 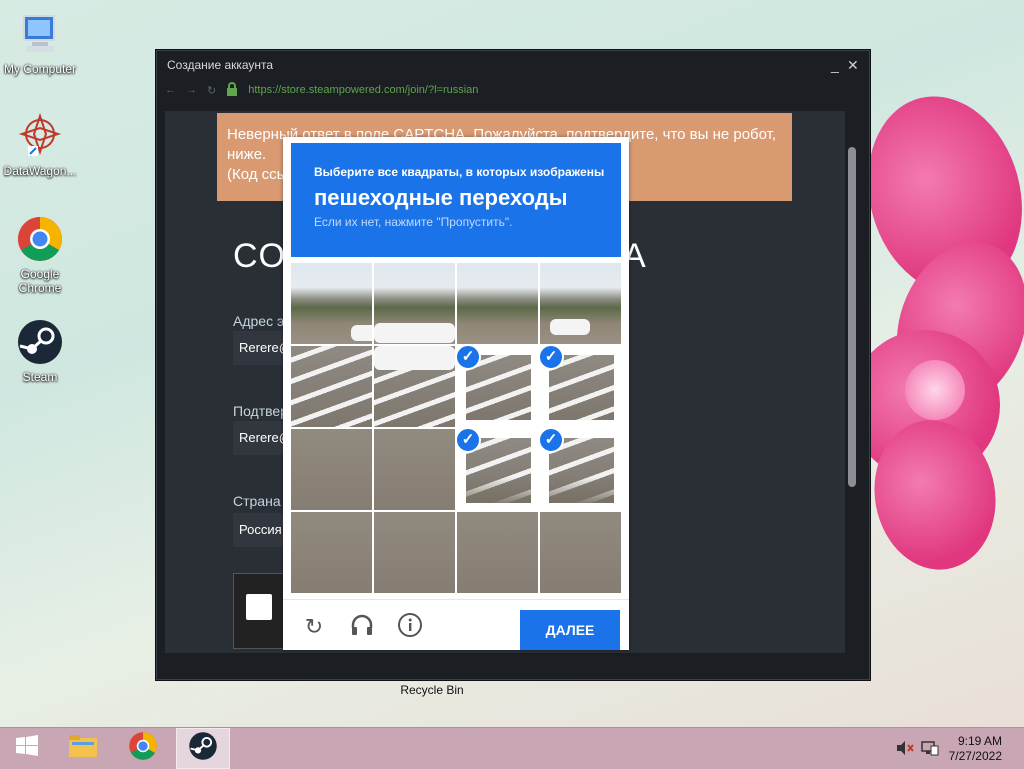 I want to click on captcha-hint: Если их нет, нажмите "Пропустить"., so click(x=413, y=222).